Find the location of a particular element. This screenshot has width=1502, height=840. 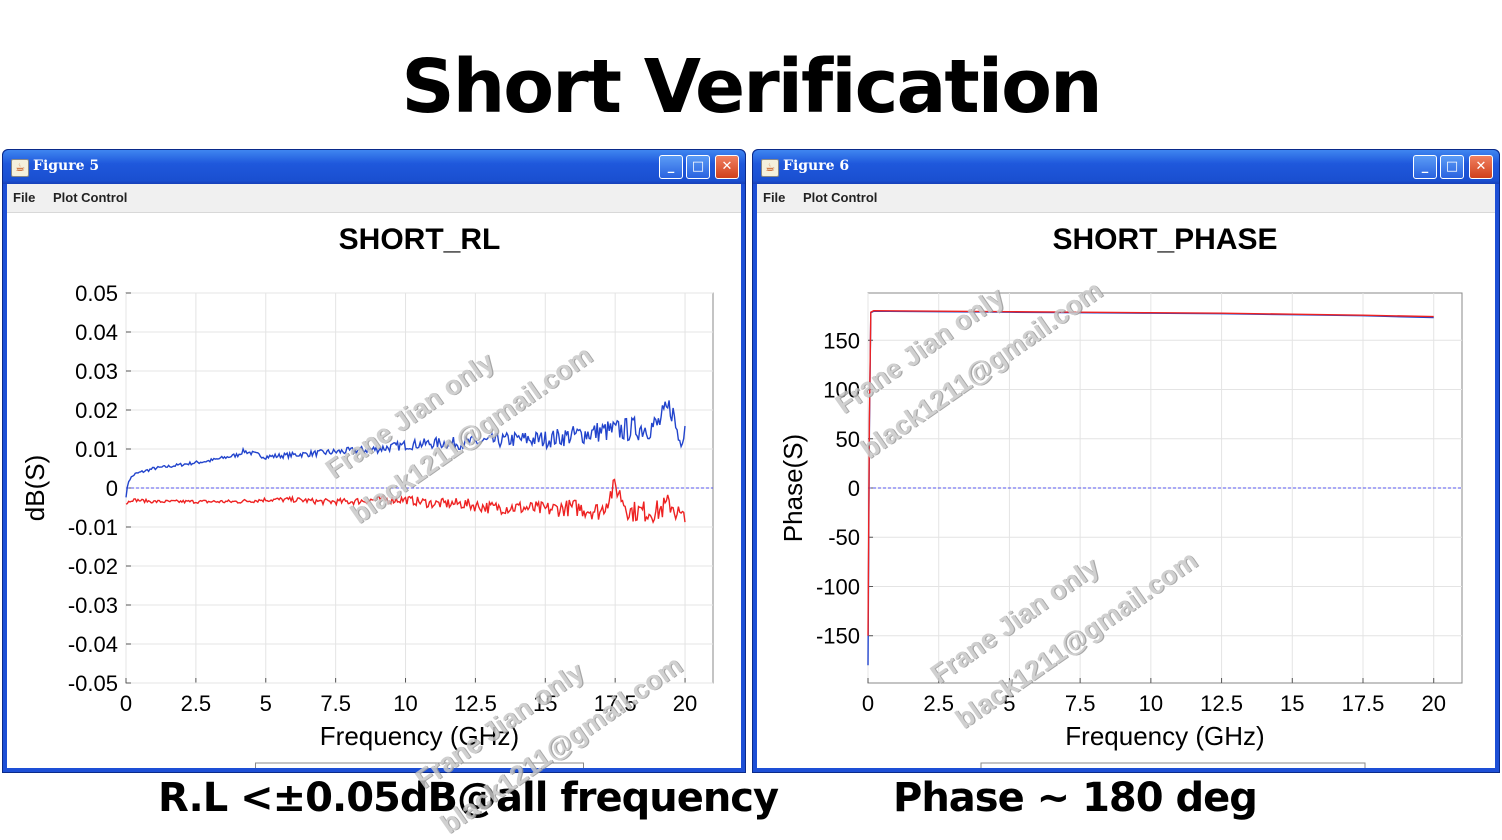

y-tick-label: 0.04 is located at coordinates (96, 332).